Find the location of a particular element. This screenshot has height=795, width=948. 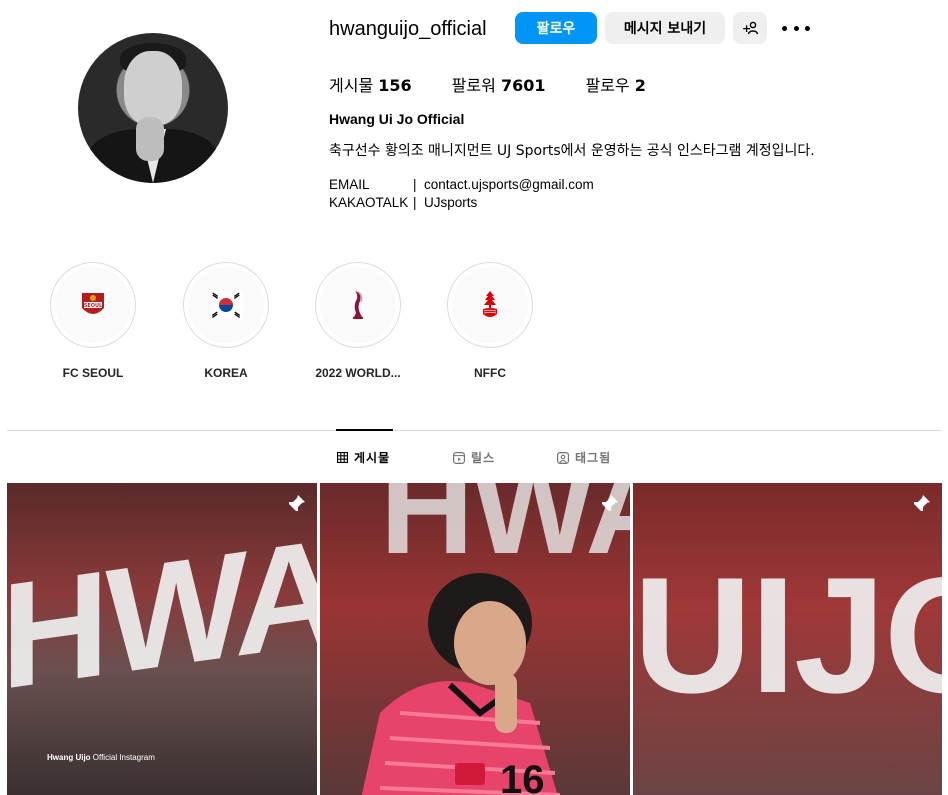

fc-seoul-crest-icon: SEOUL is located at coordinates (93, 303).